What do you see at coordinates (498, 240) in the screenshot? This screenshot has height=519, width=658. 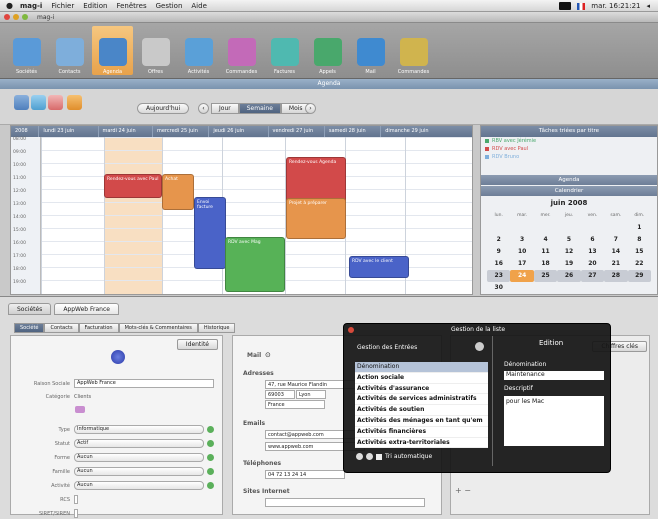 I see `day-cell: 2` at bounding box center [498, 240].